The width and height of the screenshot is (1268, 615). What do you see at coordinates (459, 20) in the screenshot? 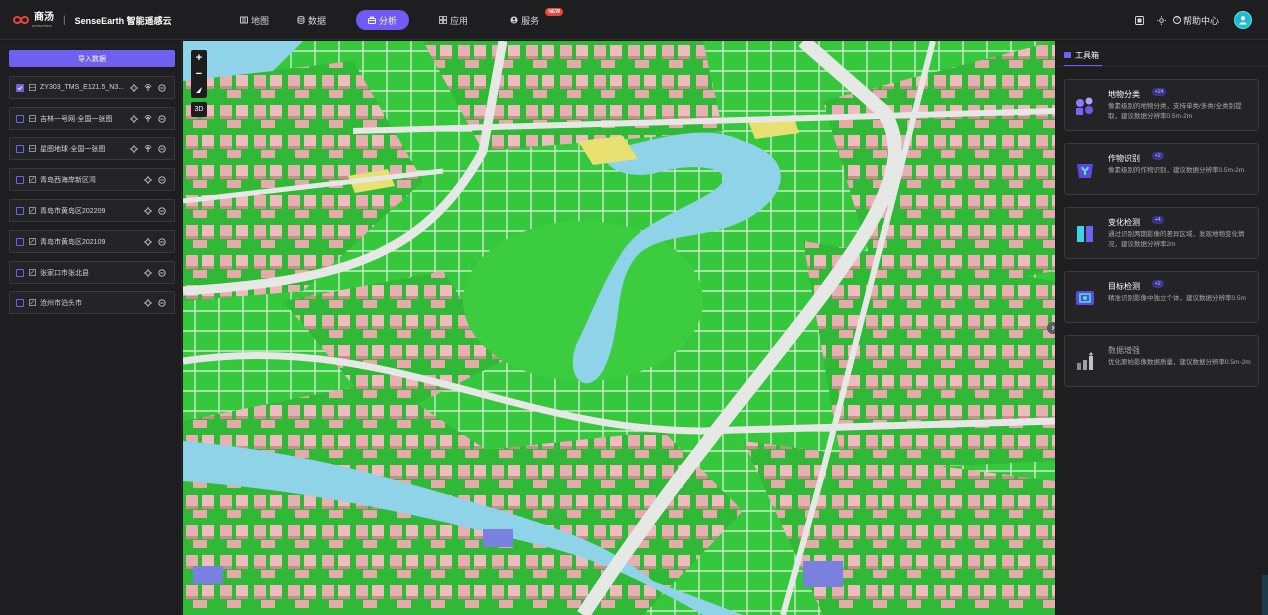
I see `nav-apps-label: 应用` at bounding box center [459, 20].